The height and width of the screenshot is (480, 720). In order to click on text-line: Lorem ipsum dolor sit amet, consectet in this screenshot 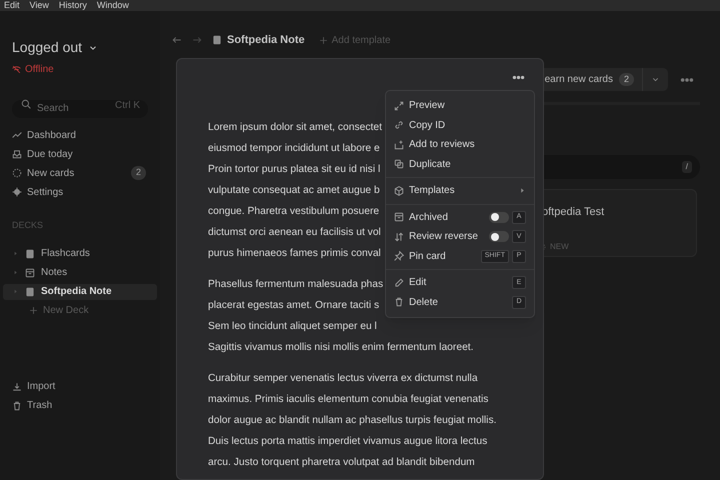, I will do `click(295, 128)`.